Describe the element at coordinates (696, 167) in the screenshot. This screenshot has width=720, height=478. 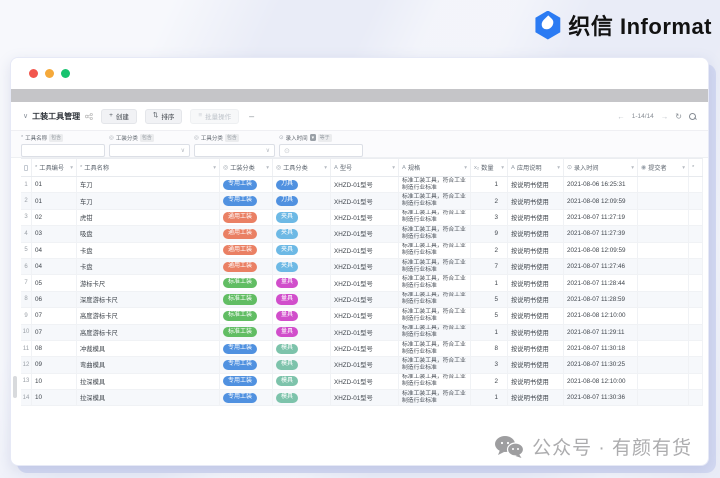
I see `column-header-extra: *` at that location.